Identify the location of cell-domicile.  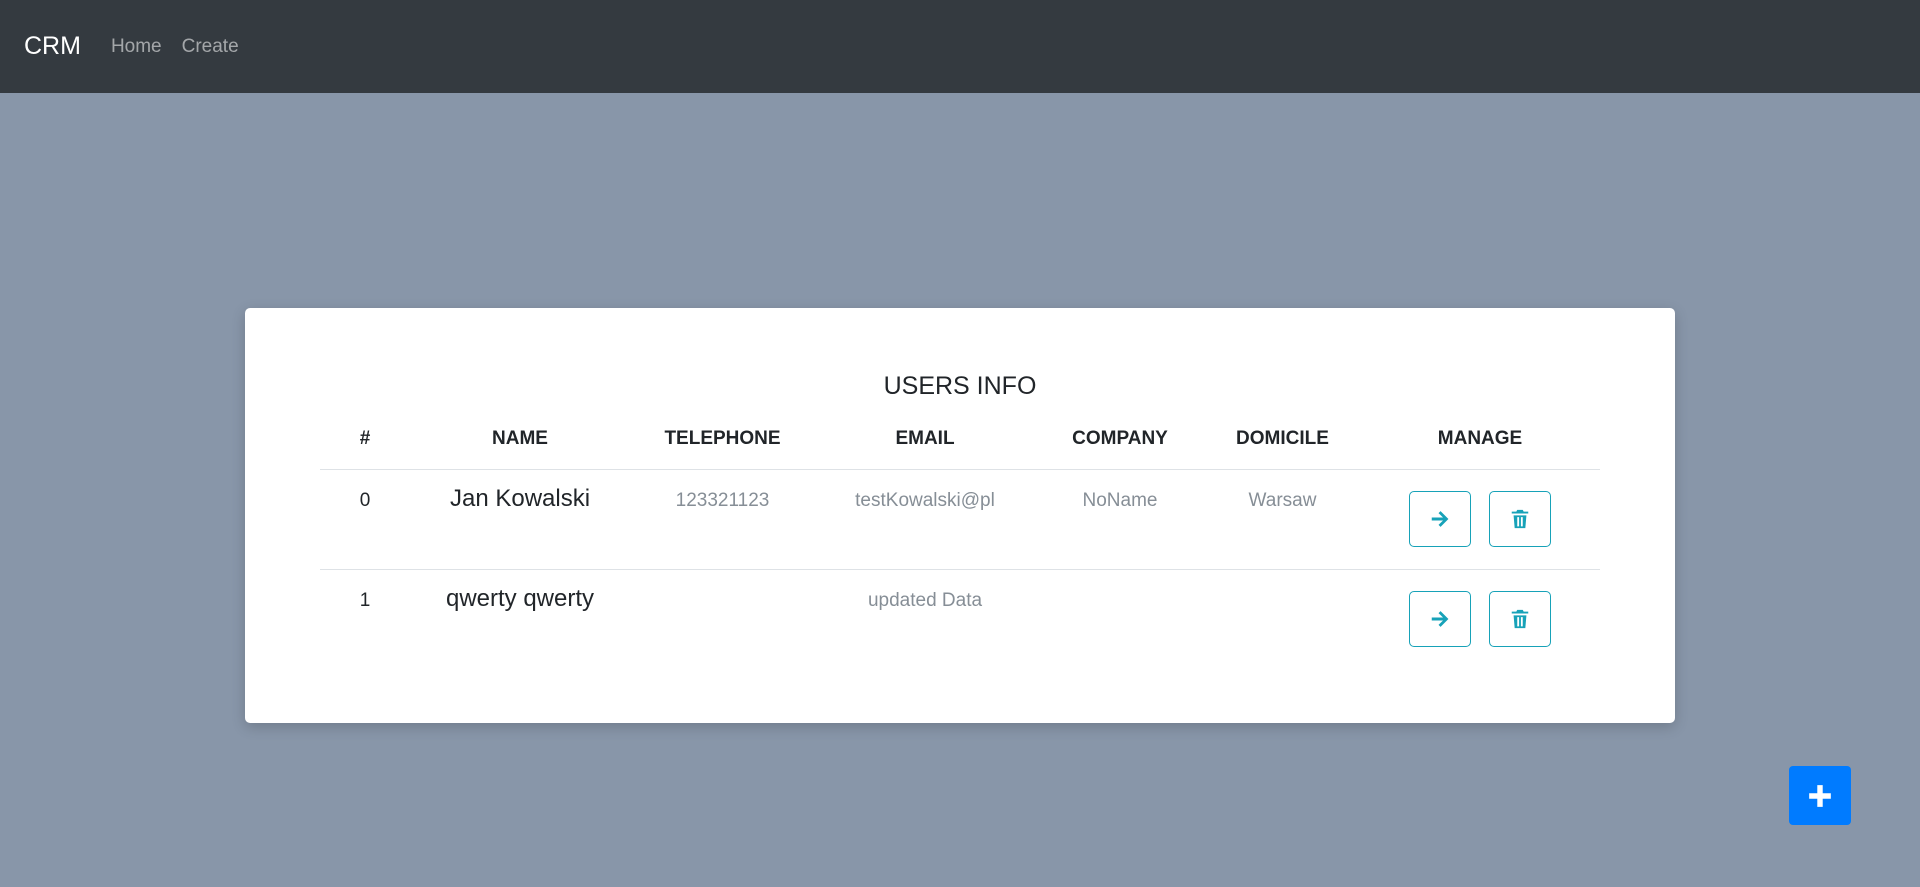
(1282, 619).